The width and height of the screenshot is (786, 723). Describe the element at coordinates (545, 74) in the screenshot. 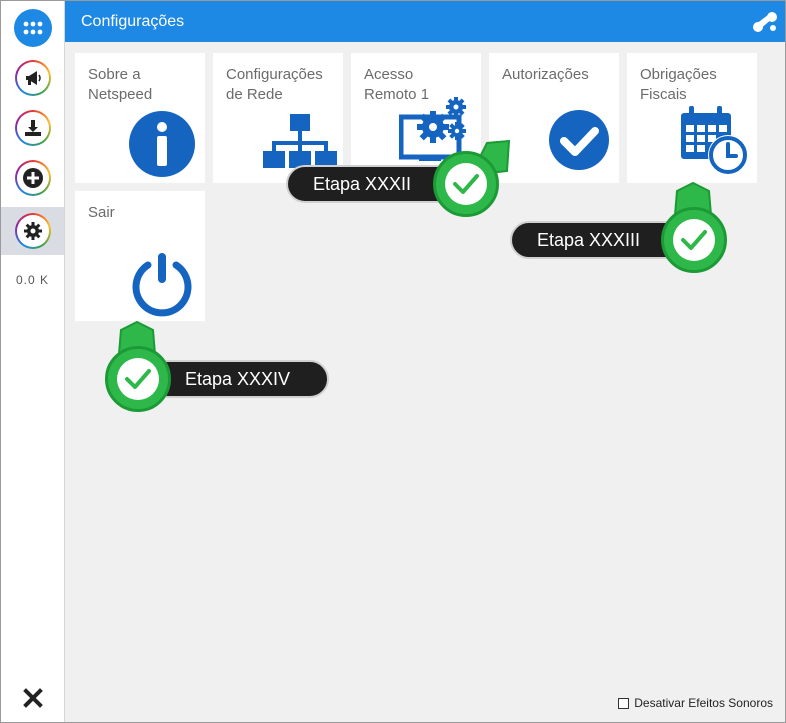

I see `tile-label: Autorizações` at that location.